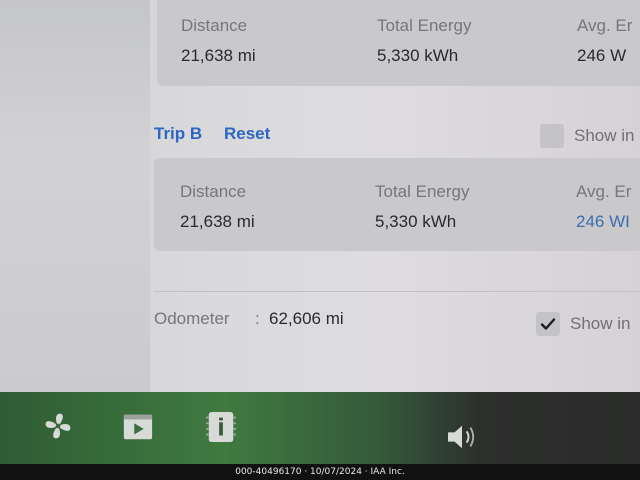  Describe the element at coordinates (247, 134) in the screenshot. I see `trip-b-reset-button: Reset` at that location.